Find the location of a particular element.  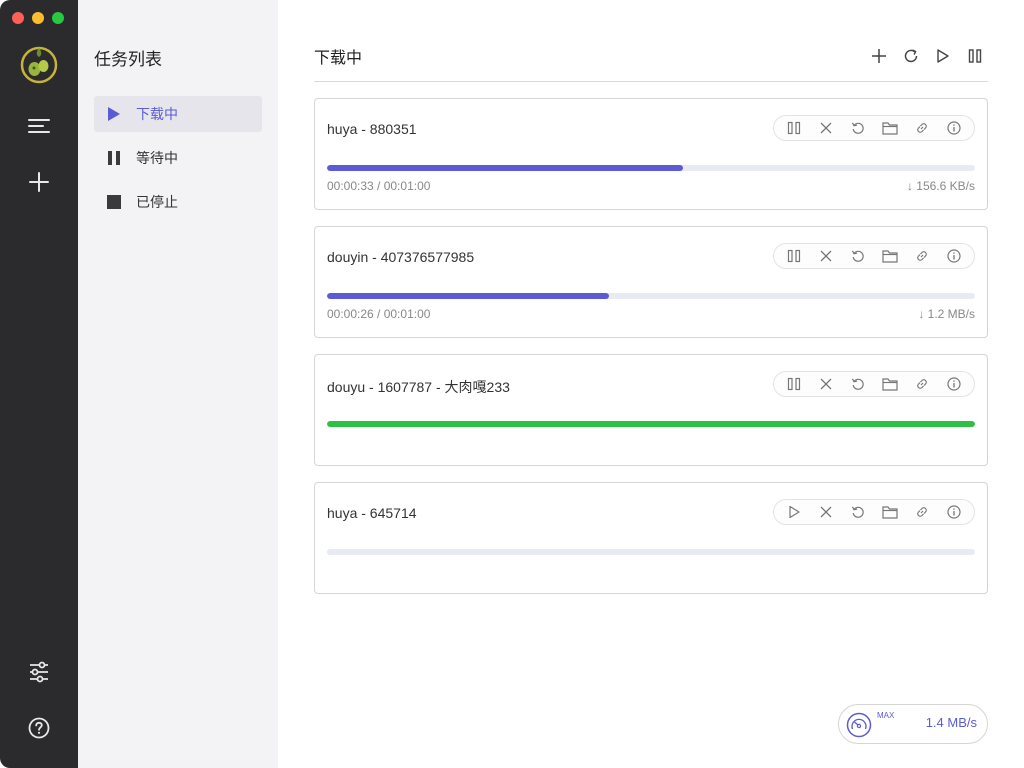

help-icon is located at coordinates (39, 728).